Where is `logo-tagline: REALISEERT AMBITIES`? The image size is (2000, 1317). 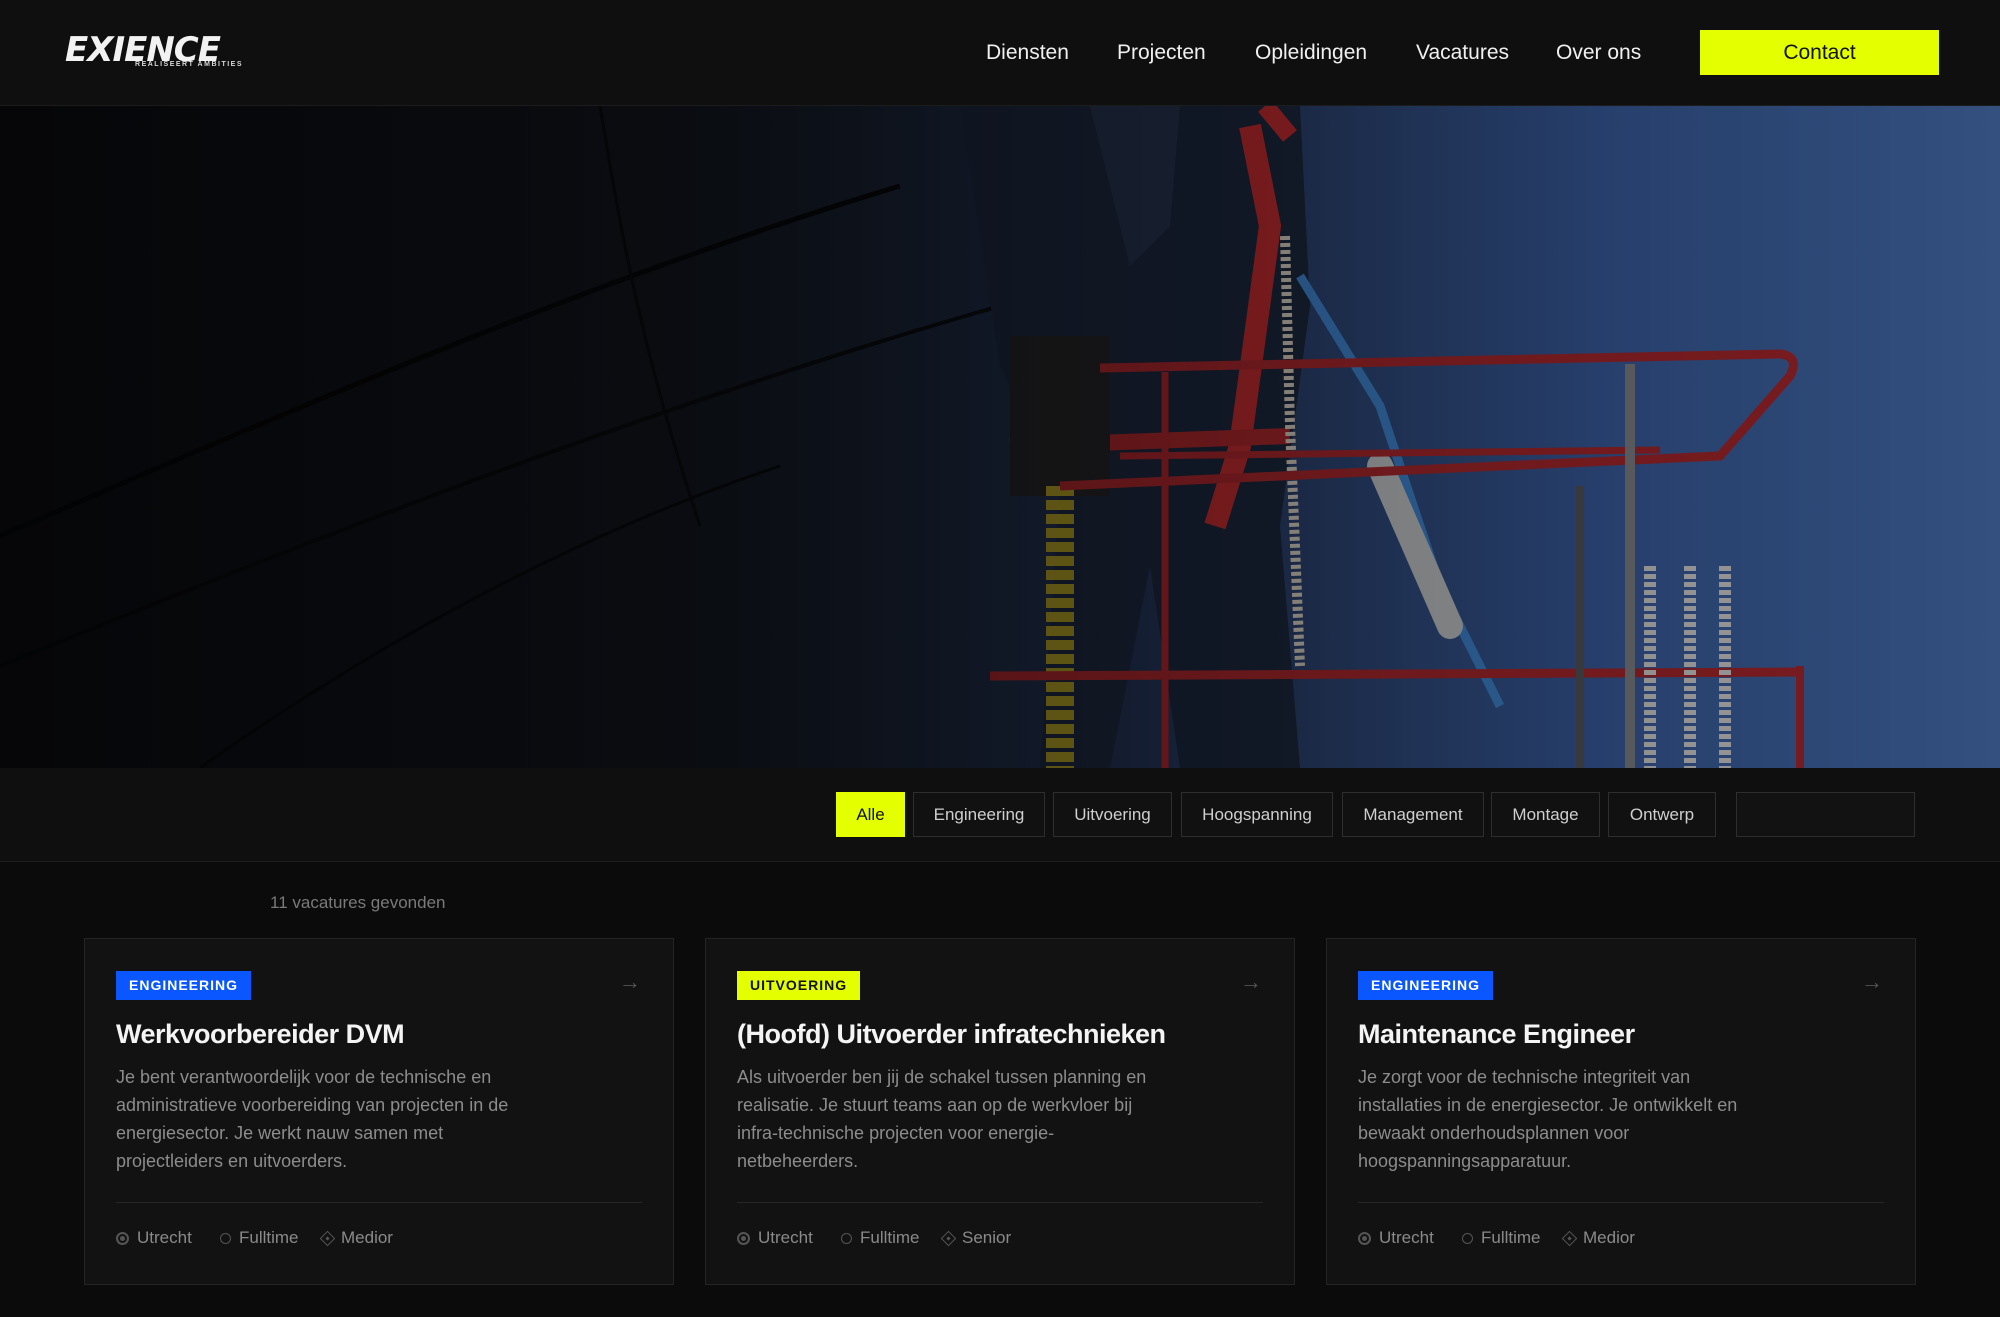
logo-tagline: REALISEERT AMBITIES is located at coordinates (189, 64).